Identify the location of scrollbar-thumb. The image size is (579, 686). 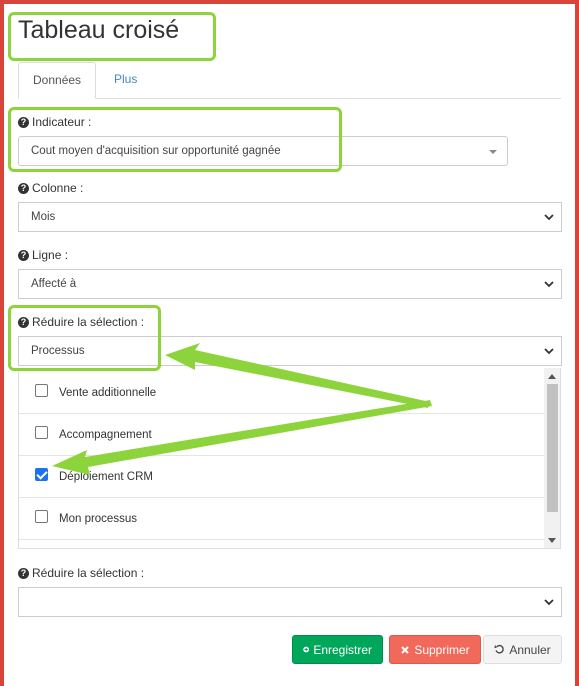
(552, 448).